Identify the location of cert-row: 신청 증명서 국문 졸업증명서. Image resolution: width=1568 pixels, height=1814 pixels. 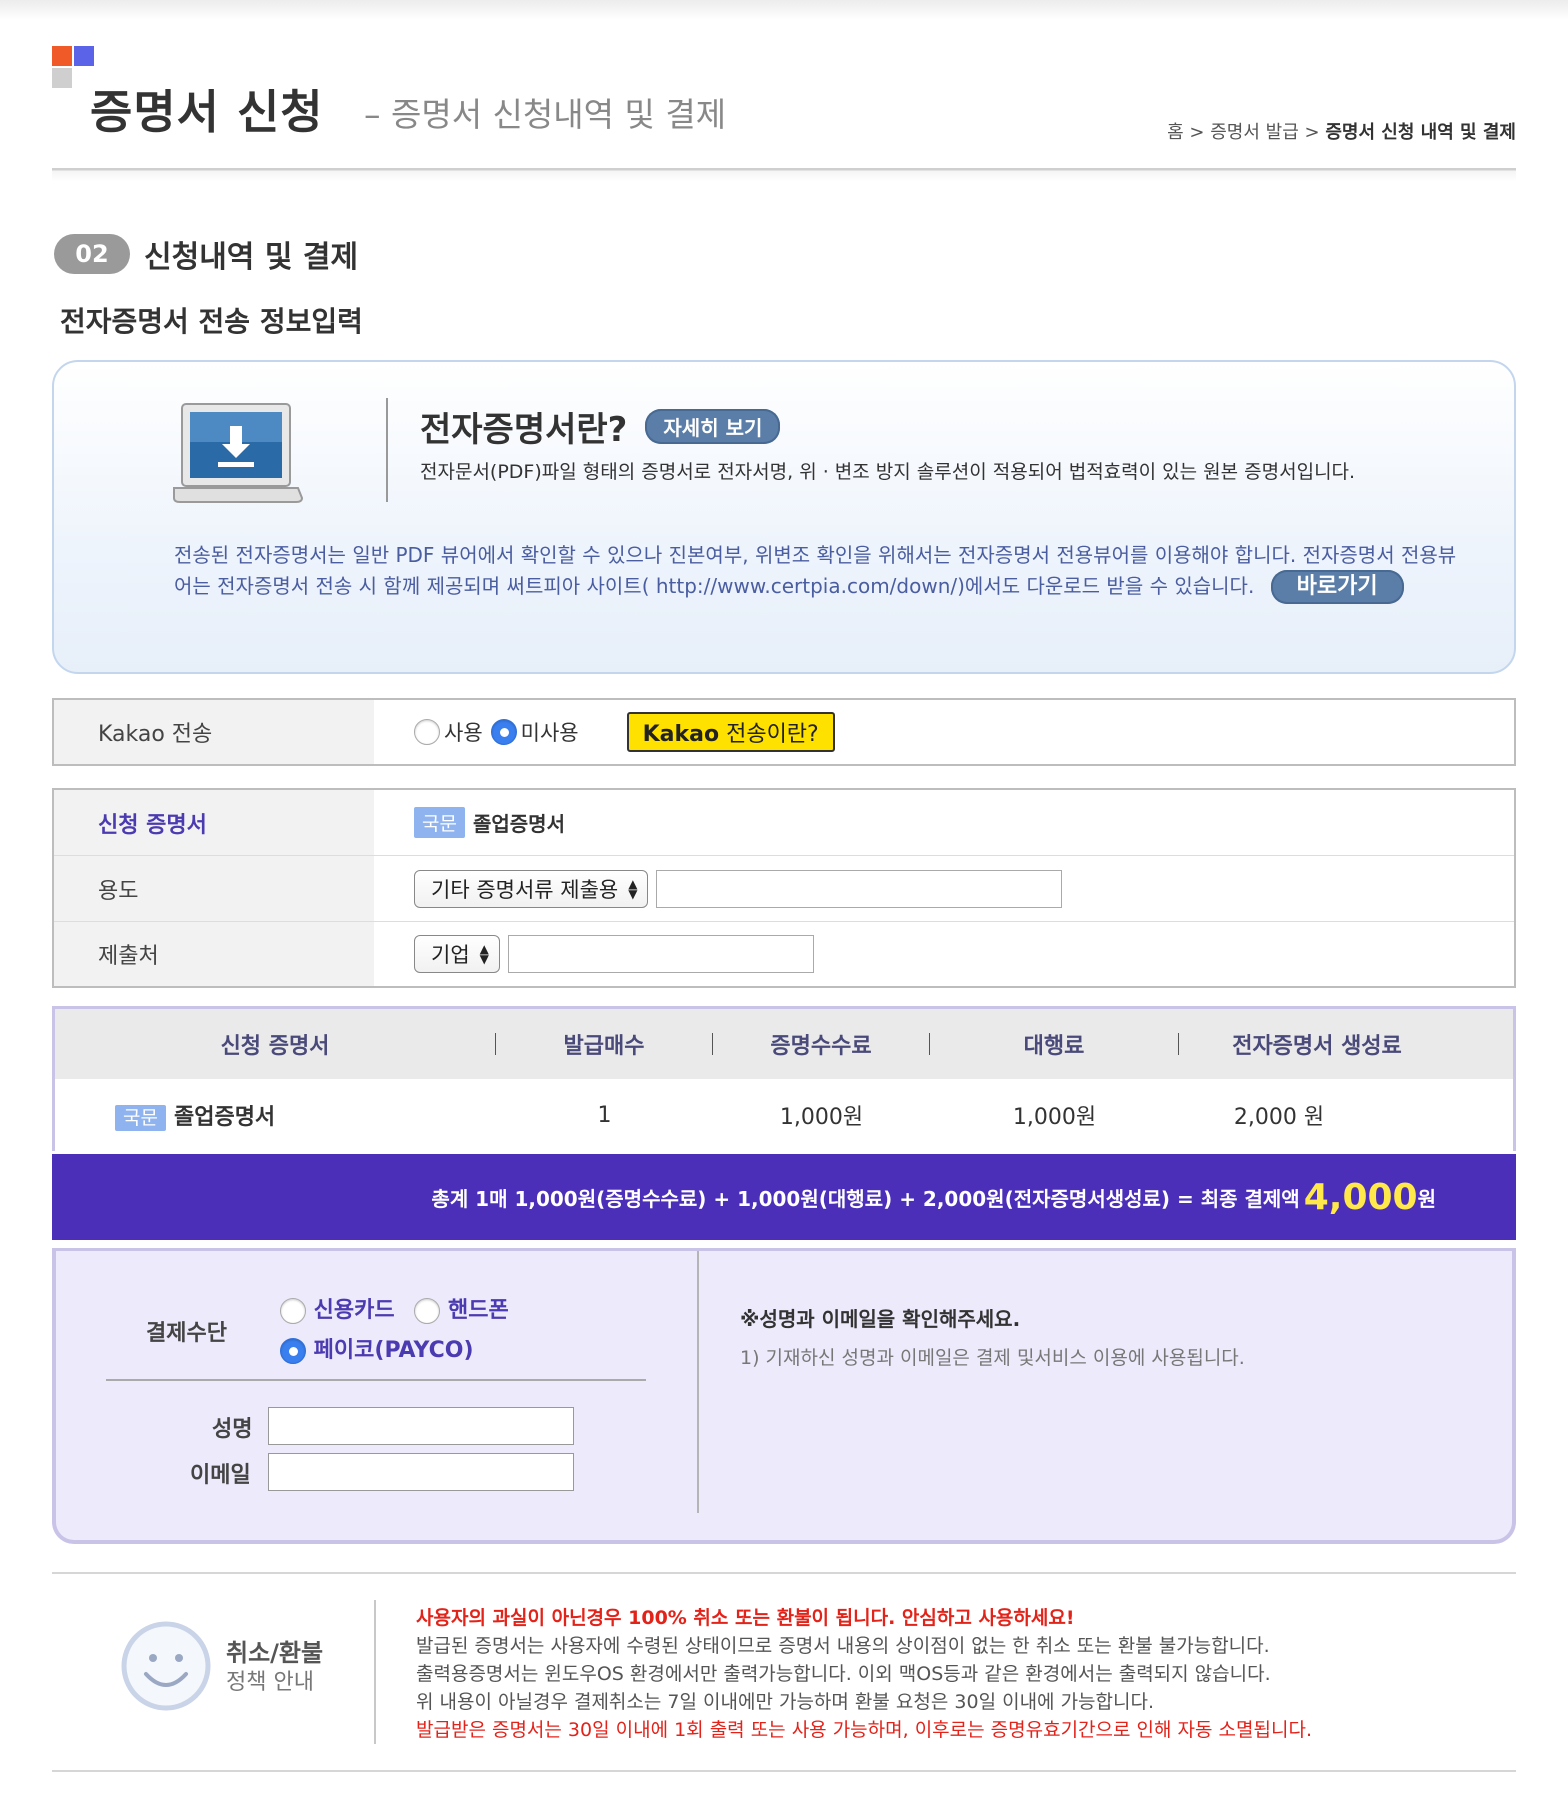
(784, 823).